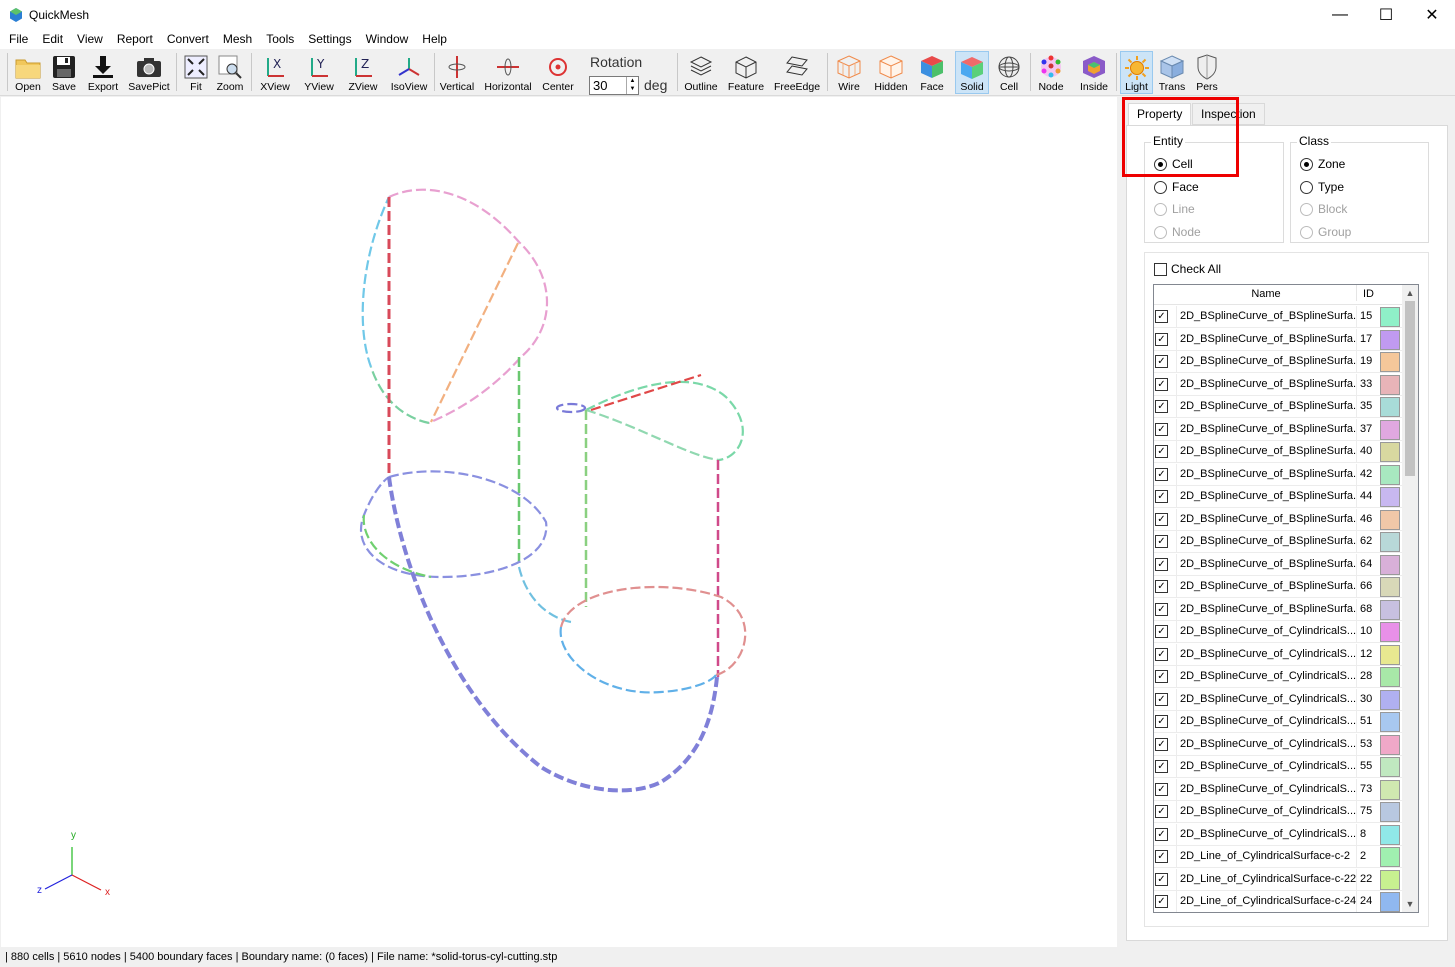 The image size is (1455, 967). I want to click on list-item: ✓ 2D_BSplineCurve_of_BSplineSurfa... 15, so click(1278, 317).